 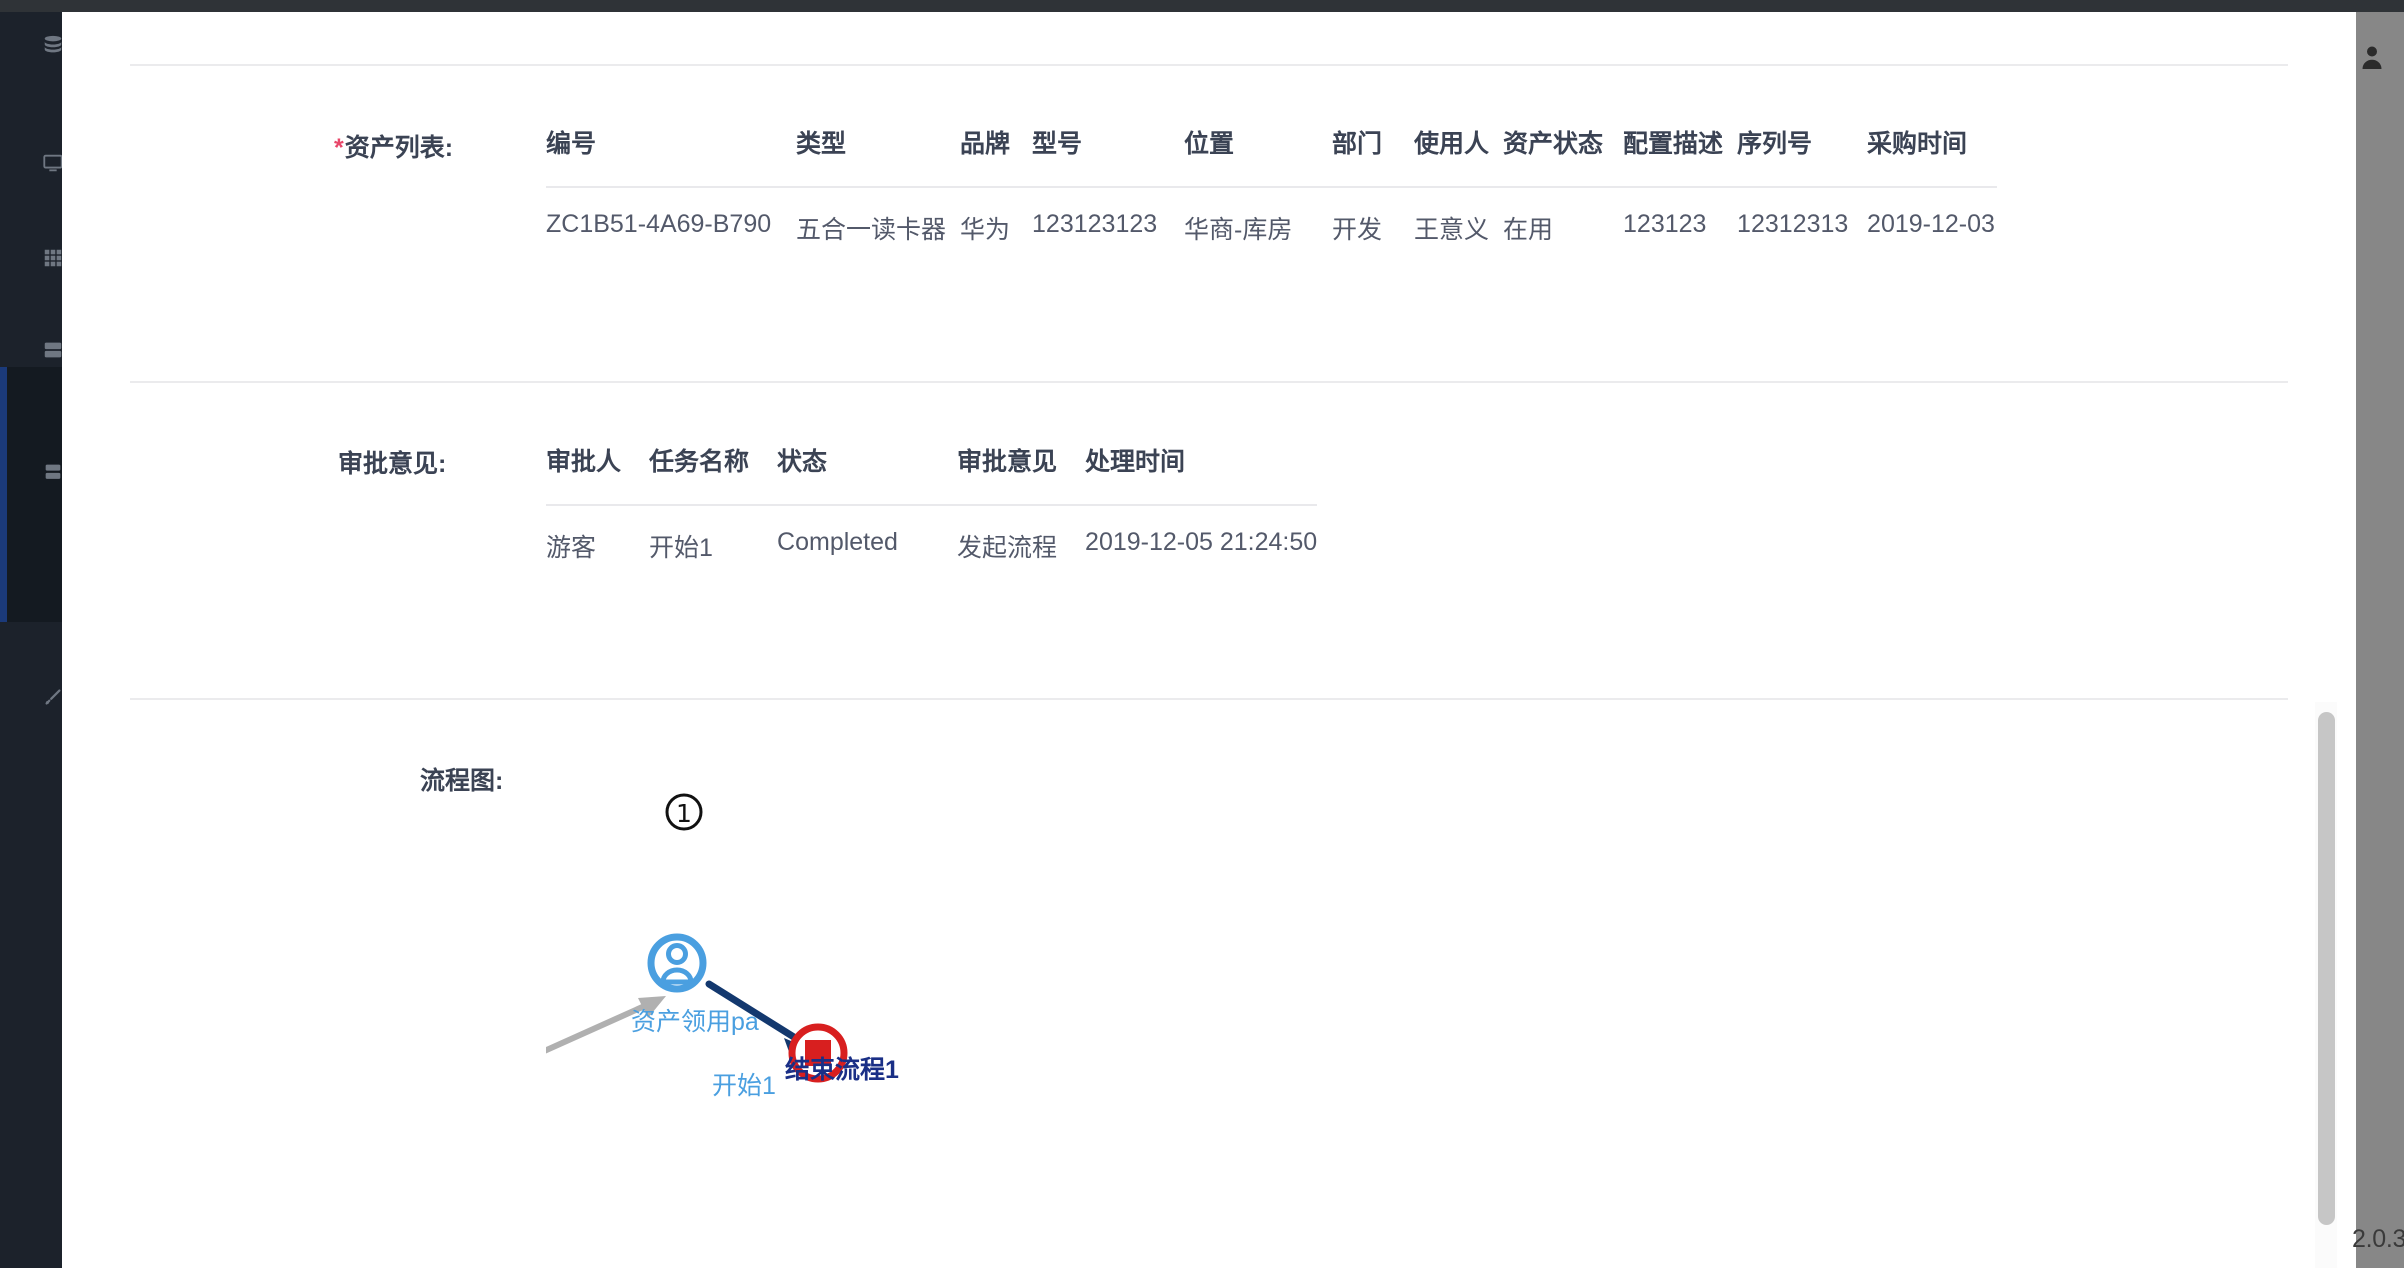 What do you see at coordinates (1108, 155) in the screenshot?
I see `column-header-model: 型号` at bounding box center [1108, 155].